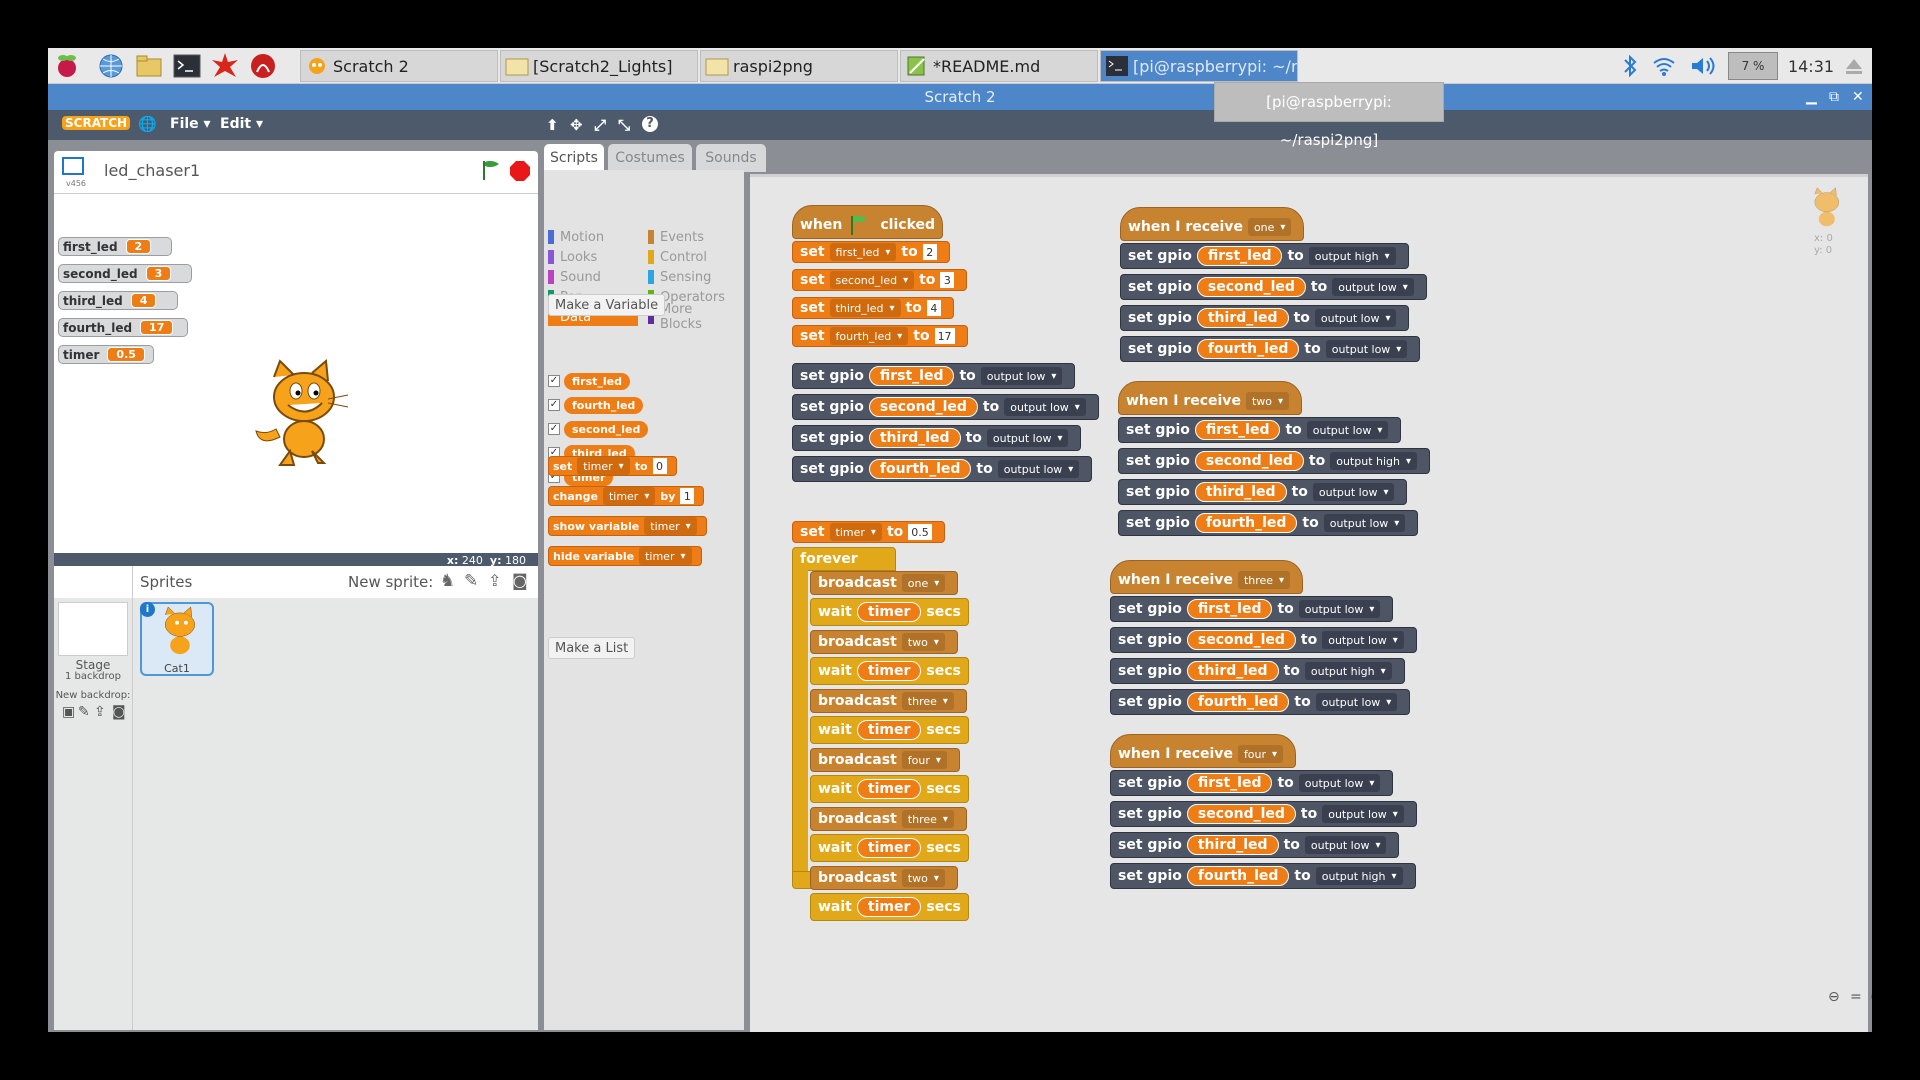 Image resolution: width=1920 pixels, height=1080 pixels. Describe the element at coordinates (123, 327) in the screenshot. I see `variable-monitor: fourth_led 17` at that location.